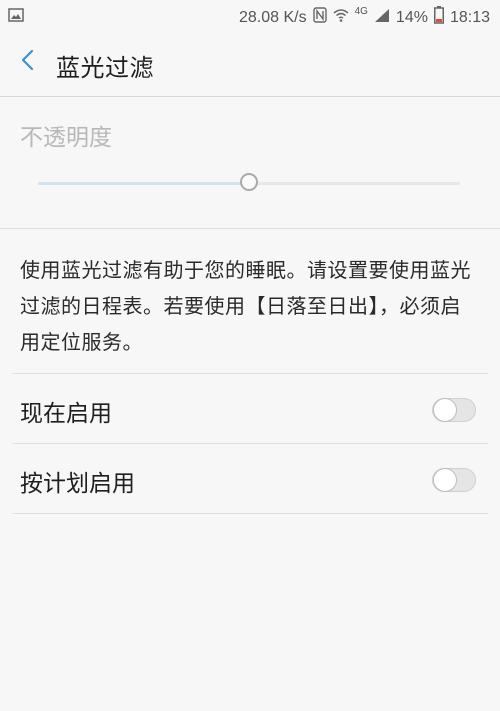 The image size is (500, 711). Describe the element at coordinates (361, 11) in the screenshot. I see `network-type: 4G` at that location.